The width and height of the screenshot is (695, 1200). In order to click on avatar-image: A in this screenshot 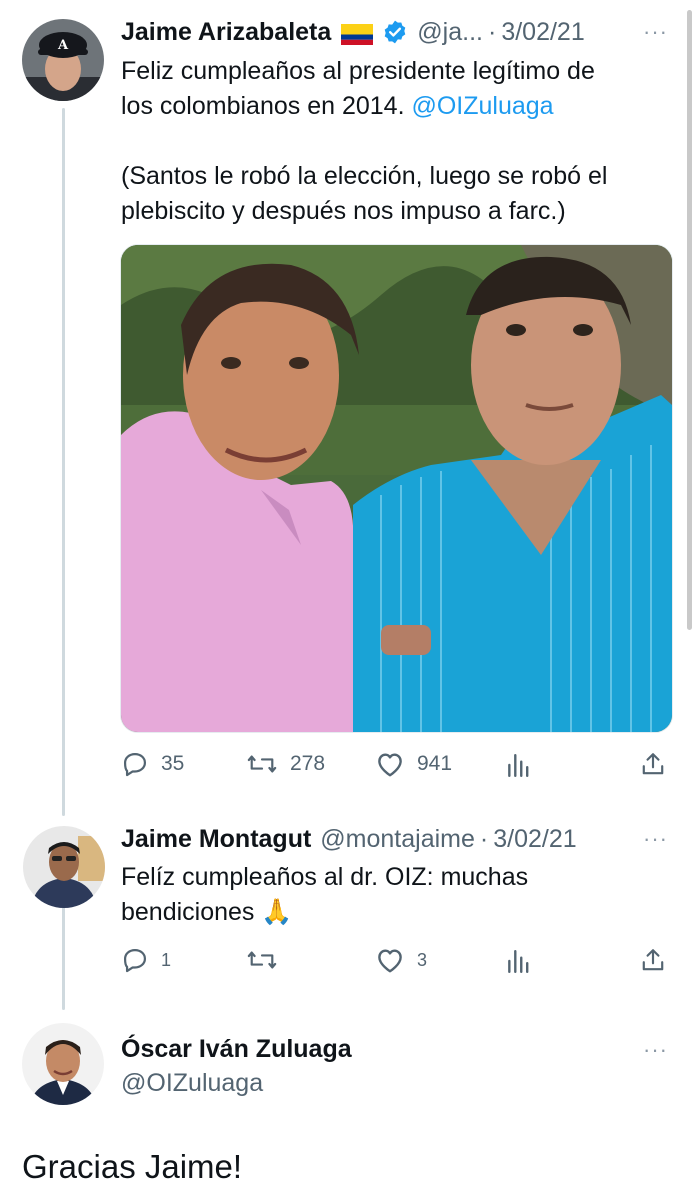, I will do `click(63, 60)`.